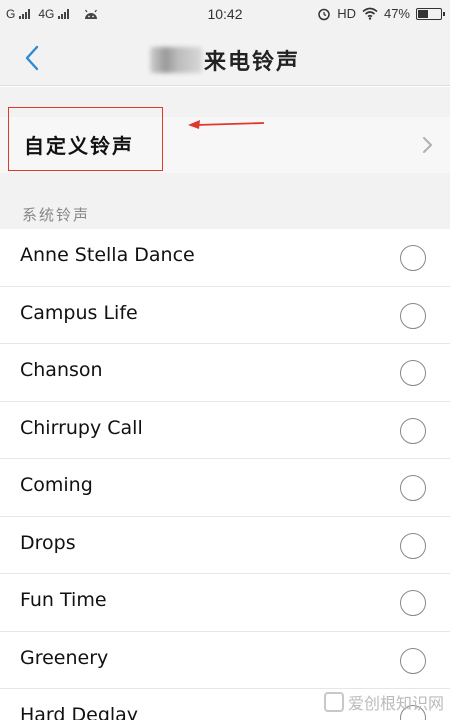 This screenshot has height=720, width=450. Describe the element at coordinates (48, 542) in the screenshot. I see `ringtone-name: Drops` at that location.